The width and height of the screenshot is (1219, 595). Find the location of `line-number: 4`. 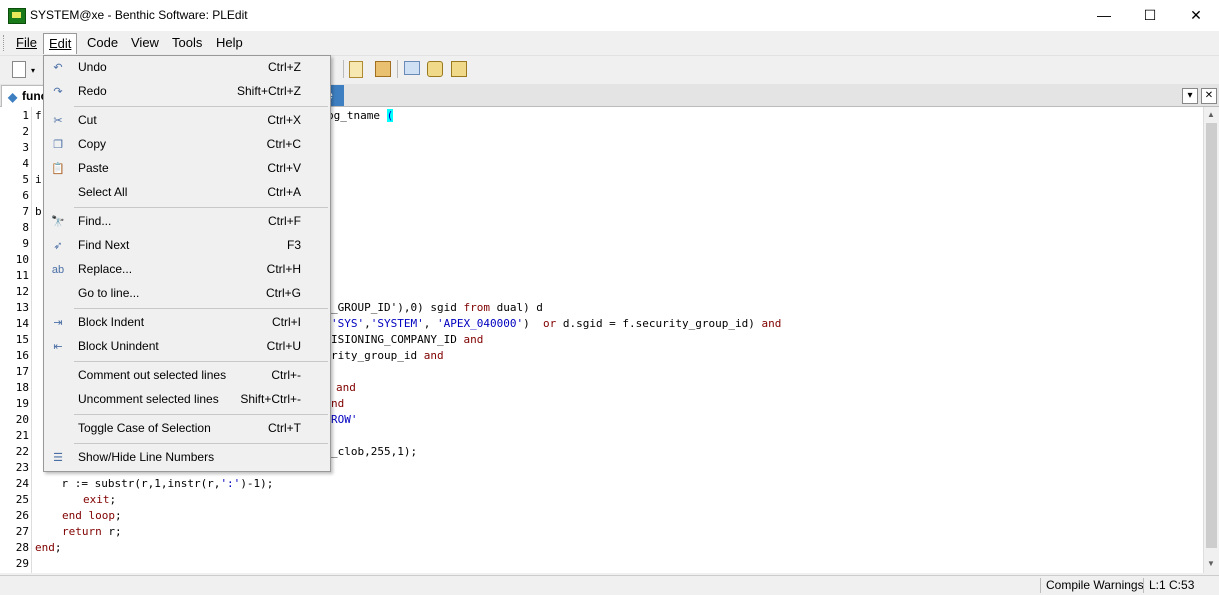

line-number: 4 is located at coordinates (25, 163).